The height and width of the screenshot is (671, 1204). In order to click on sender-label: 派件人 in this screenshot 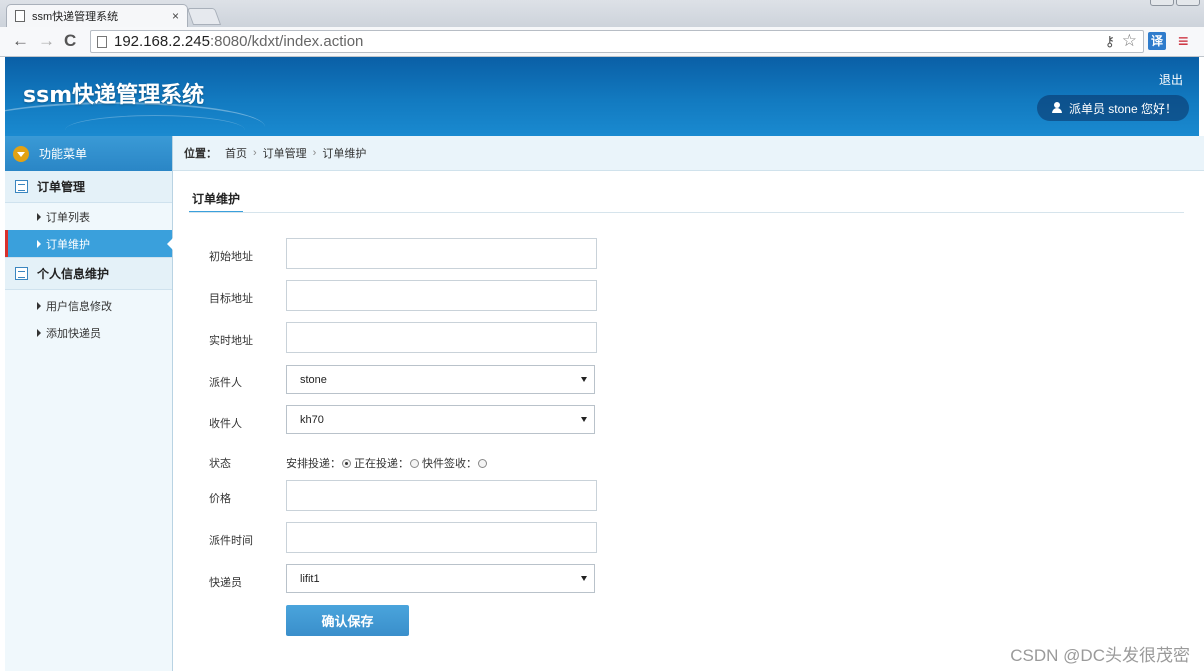, I will do `click(225, 383)`.